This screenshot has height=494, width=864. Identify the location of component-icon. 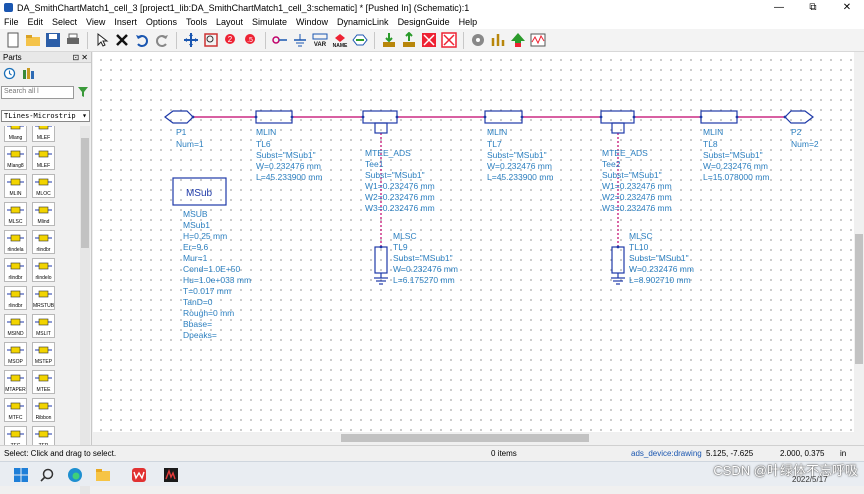
(15, 350).